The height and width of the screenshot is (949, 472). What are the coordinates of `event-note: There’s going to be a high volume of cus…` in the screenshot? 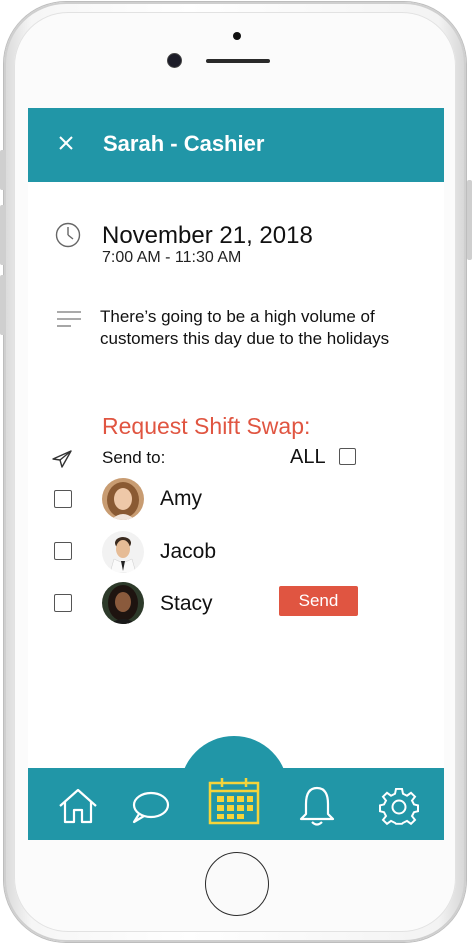 It's located at (245, 327).